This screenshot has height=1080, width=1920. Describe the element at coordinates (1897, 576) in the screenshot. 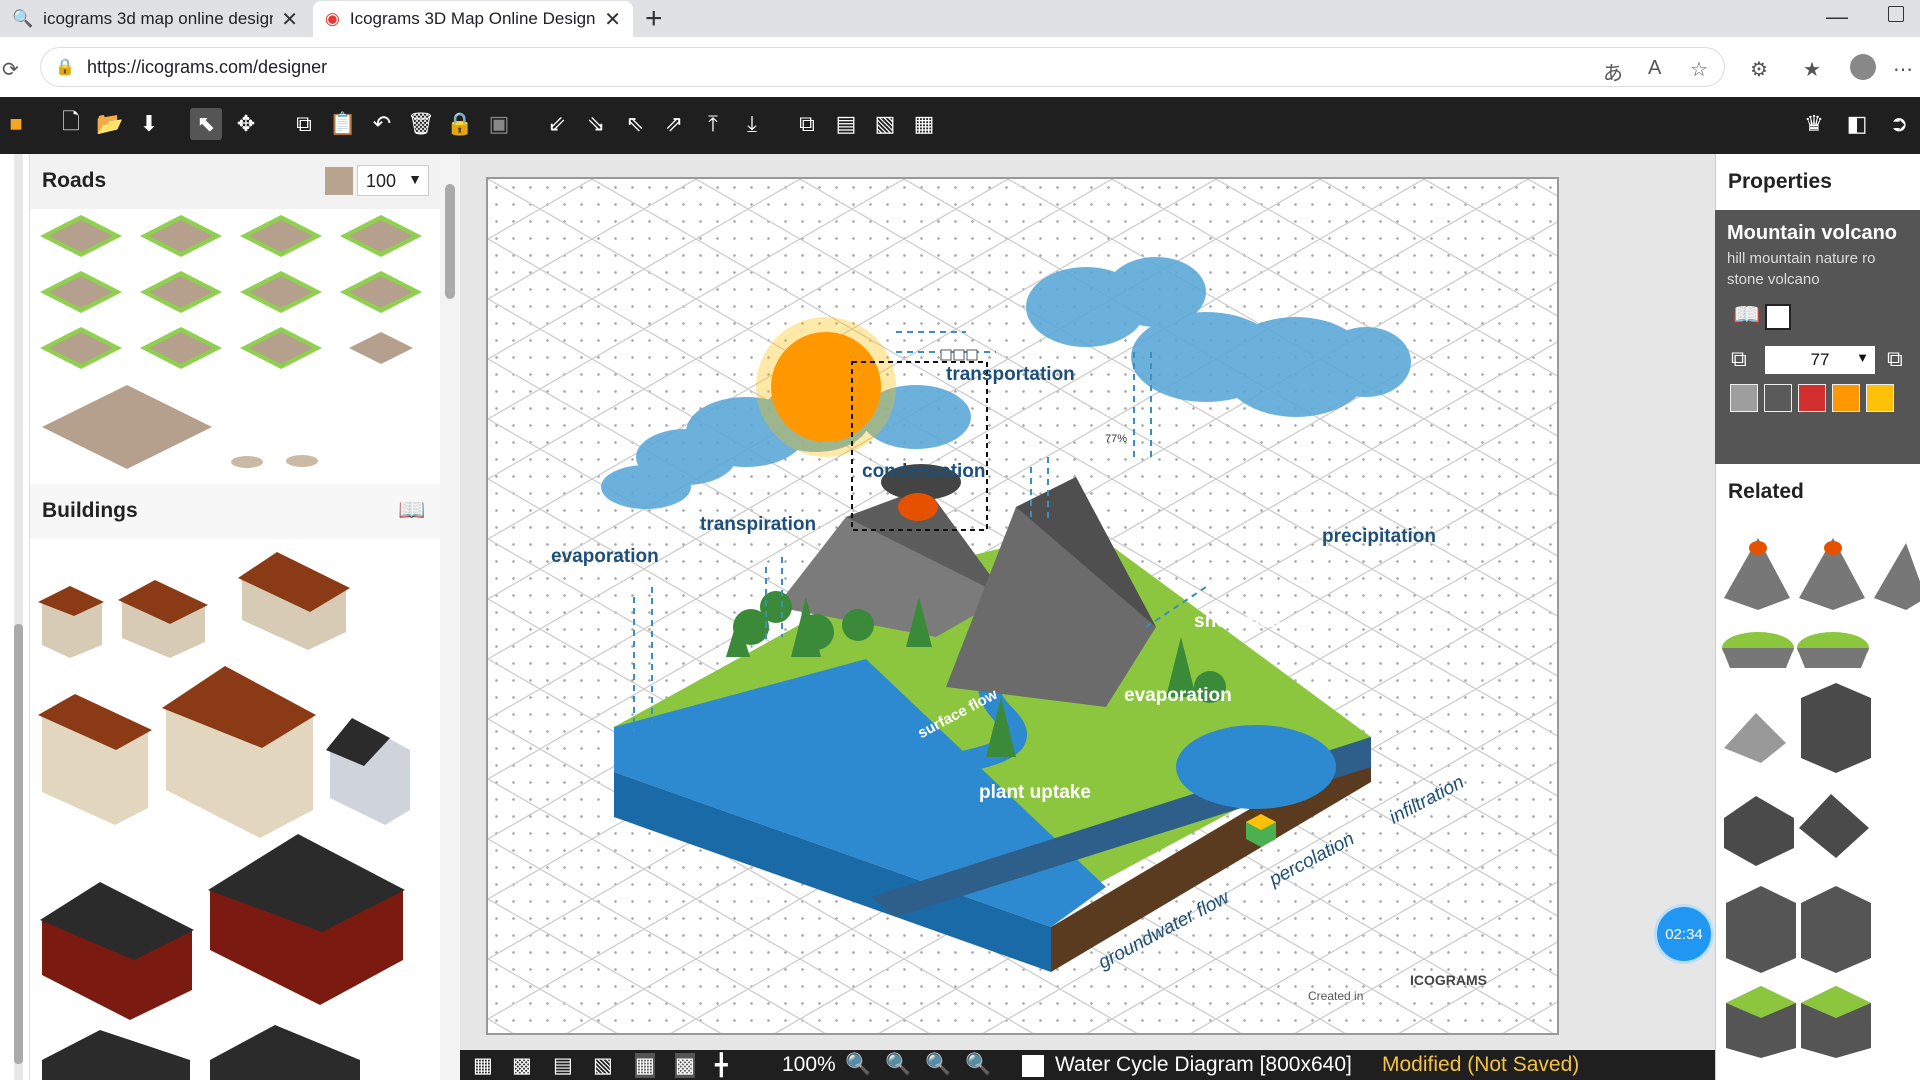

I see `related-mountain` at that location.